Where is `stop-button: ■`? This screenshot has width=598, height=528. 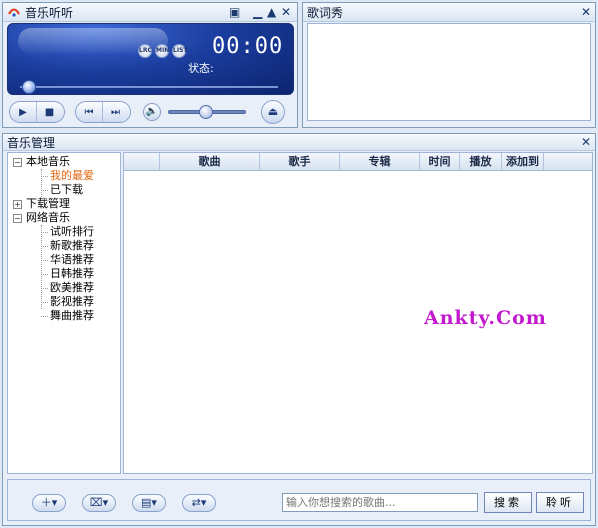 stop-button: ■ is located at coordinates (49, 112).